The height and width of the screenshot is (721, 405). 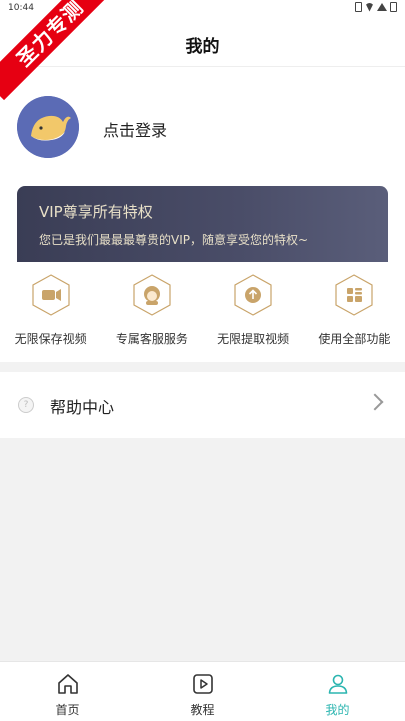 I want to click on help-icon: ?, so click(x=26, y=405).